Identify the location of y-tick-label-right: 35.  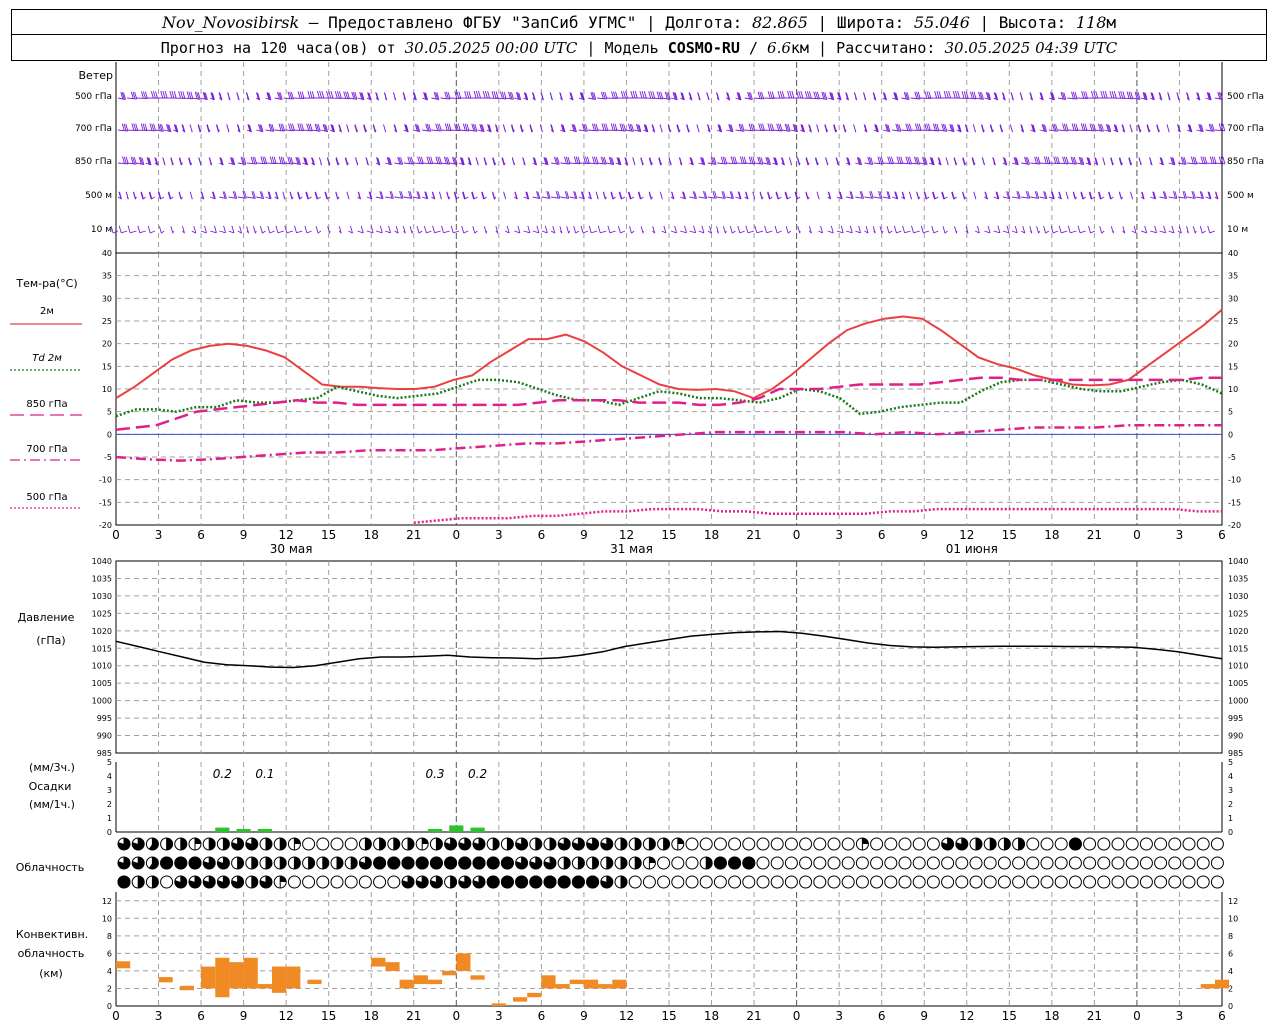
(1233, 276).